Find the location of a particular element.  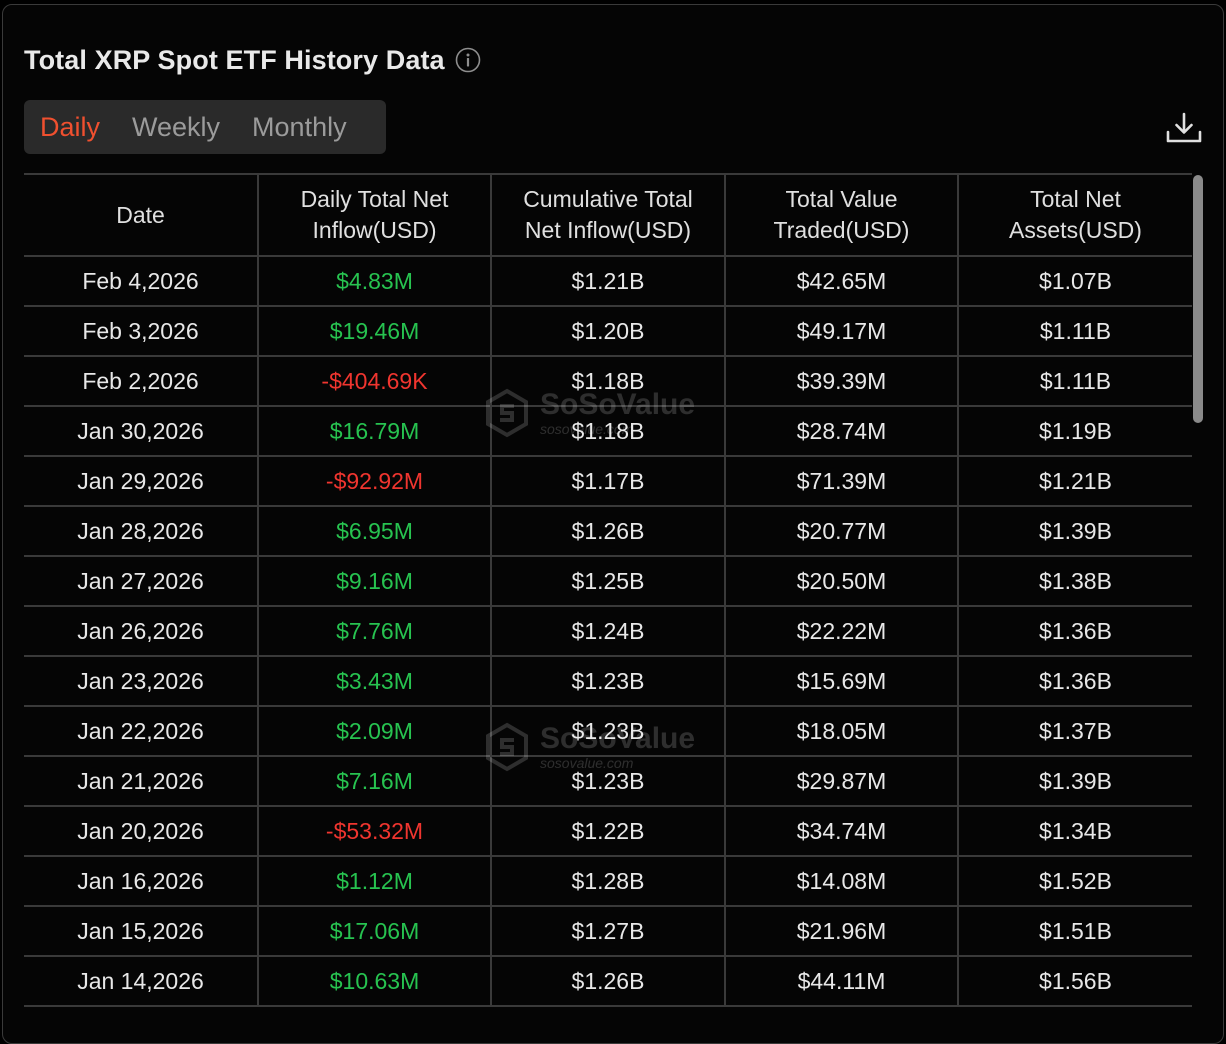

cell-cumulative-net-inflow: $1.27B is located at coordinates (608, 931).